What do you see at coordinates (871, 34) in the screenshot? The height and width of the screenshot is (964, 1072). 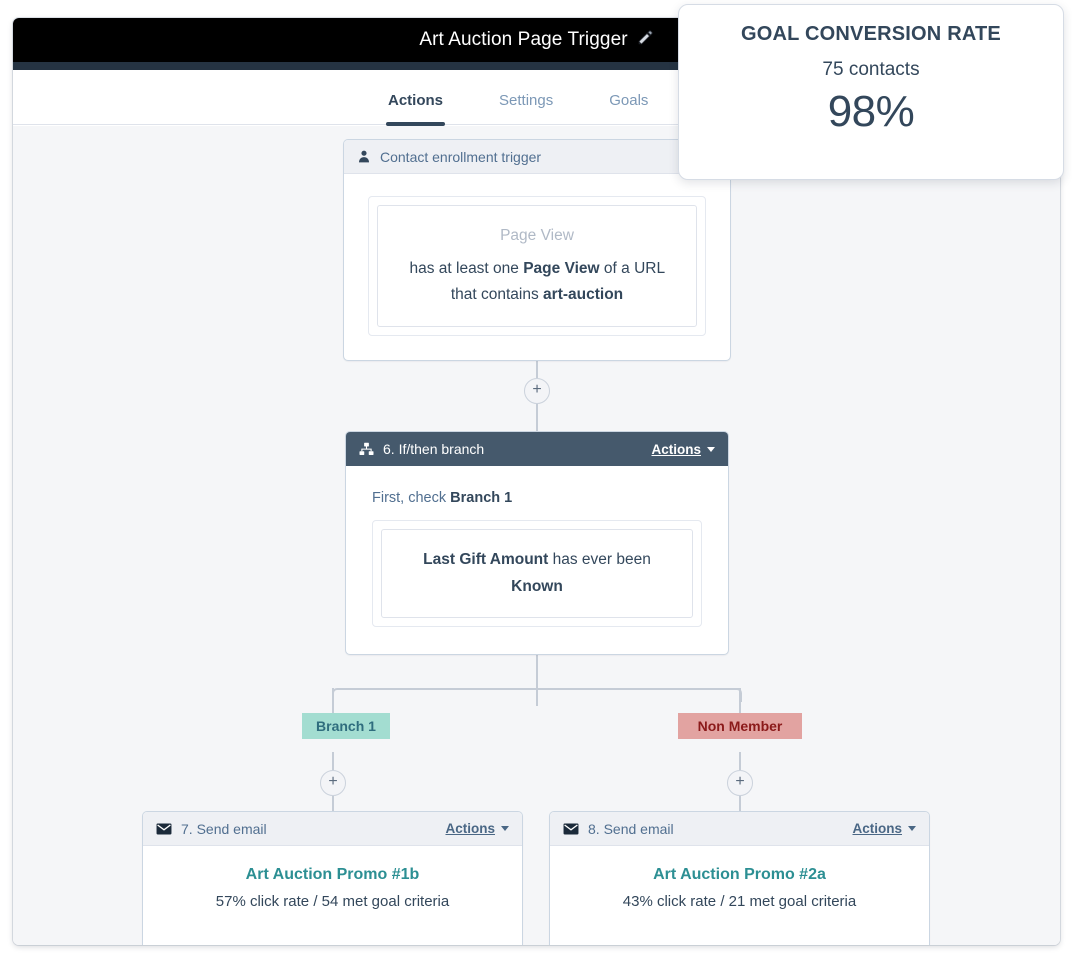 I see `goal-card-title: GOAL CONVERSION RATE` at bounding box center [871, 34].